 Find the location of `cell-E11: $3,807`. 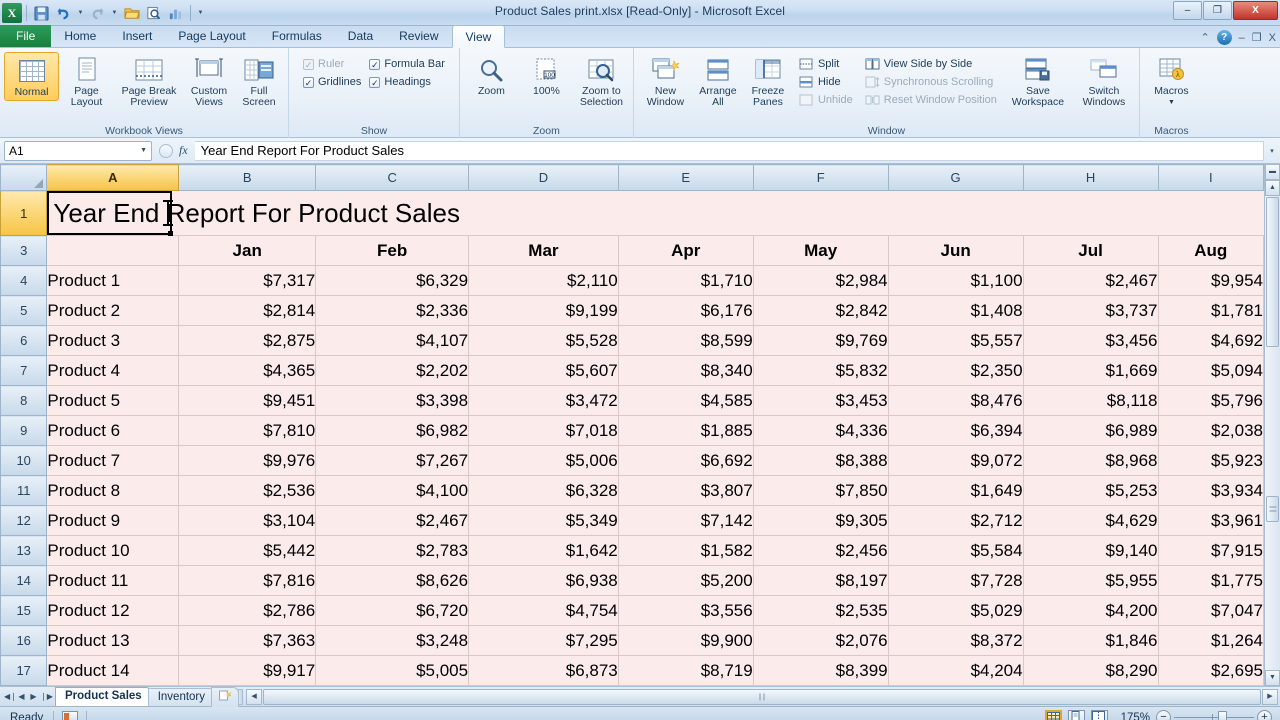

cell-E11: $3,807 is located at coordinates (685, 490).